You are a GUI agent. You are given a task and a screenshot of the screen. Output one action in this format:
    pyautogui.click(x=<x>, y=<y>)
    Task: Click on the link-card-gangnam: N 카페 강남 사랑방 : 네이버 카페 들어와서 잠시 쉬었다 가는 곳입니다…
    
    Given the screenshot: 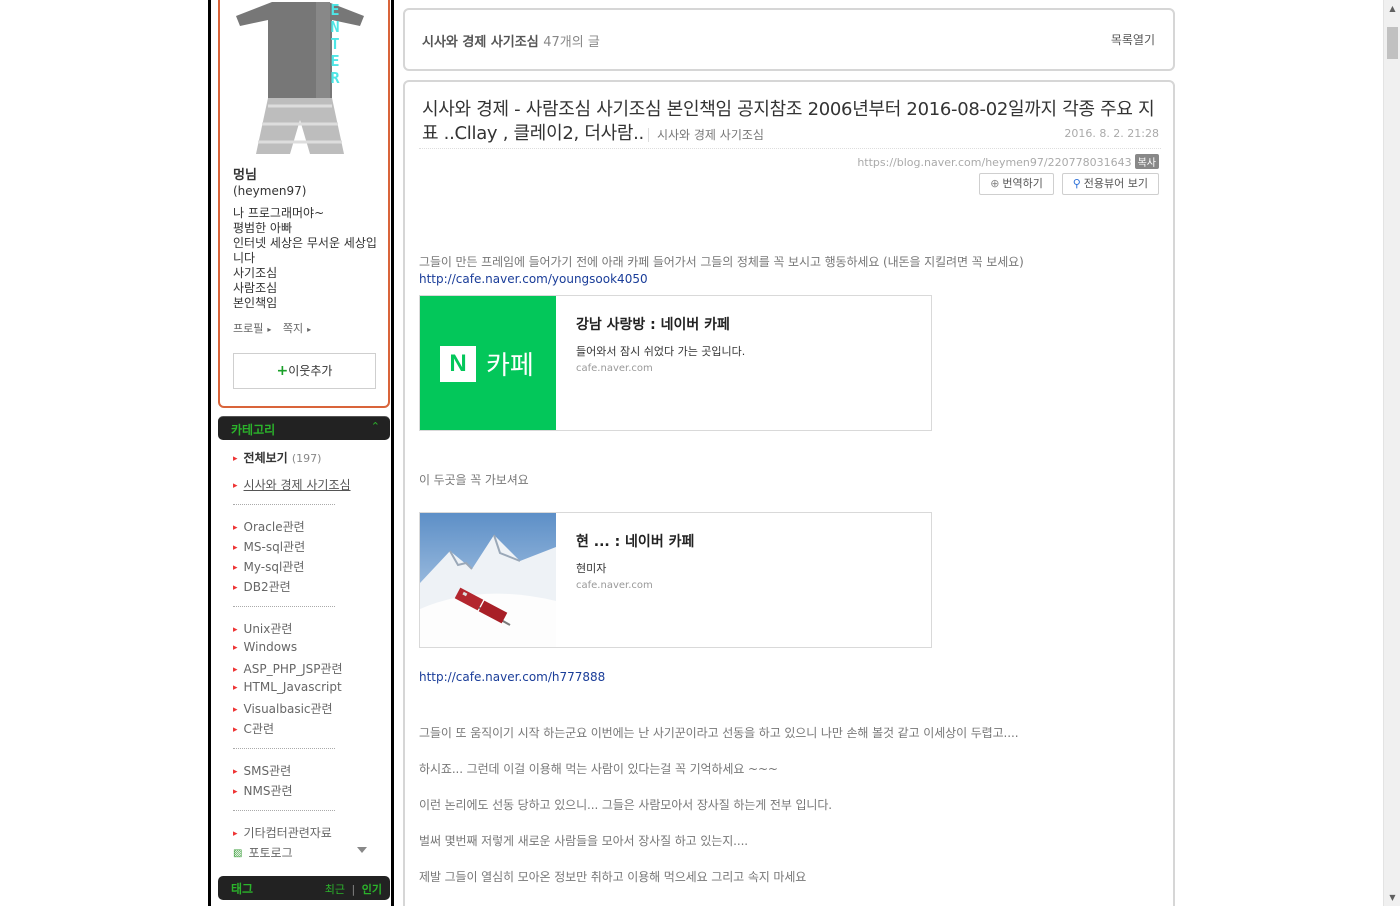 What is the action you would take?
    pyautogui.click(x=675, y=363)
    